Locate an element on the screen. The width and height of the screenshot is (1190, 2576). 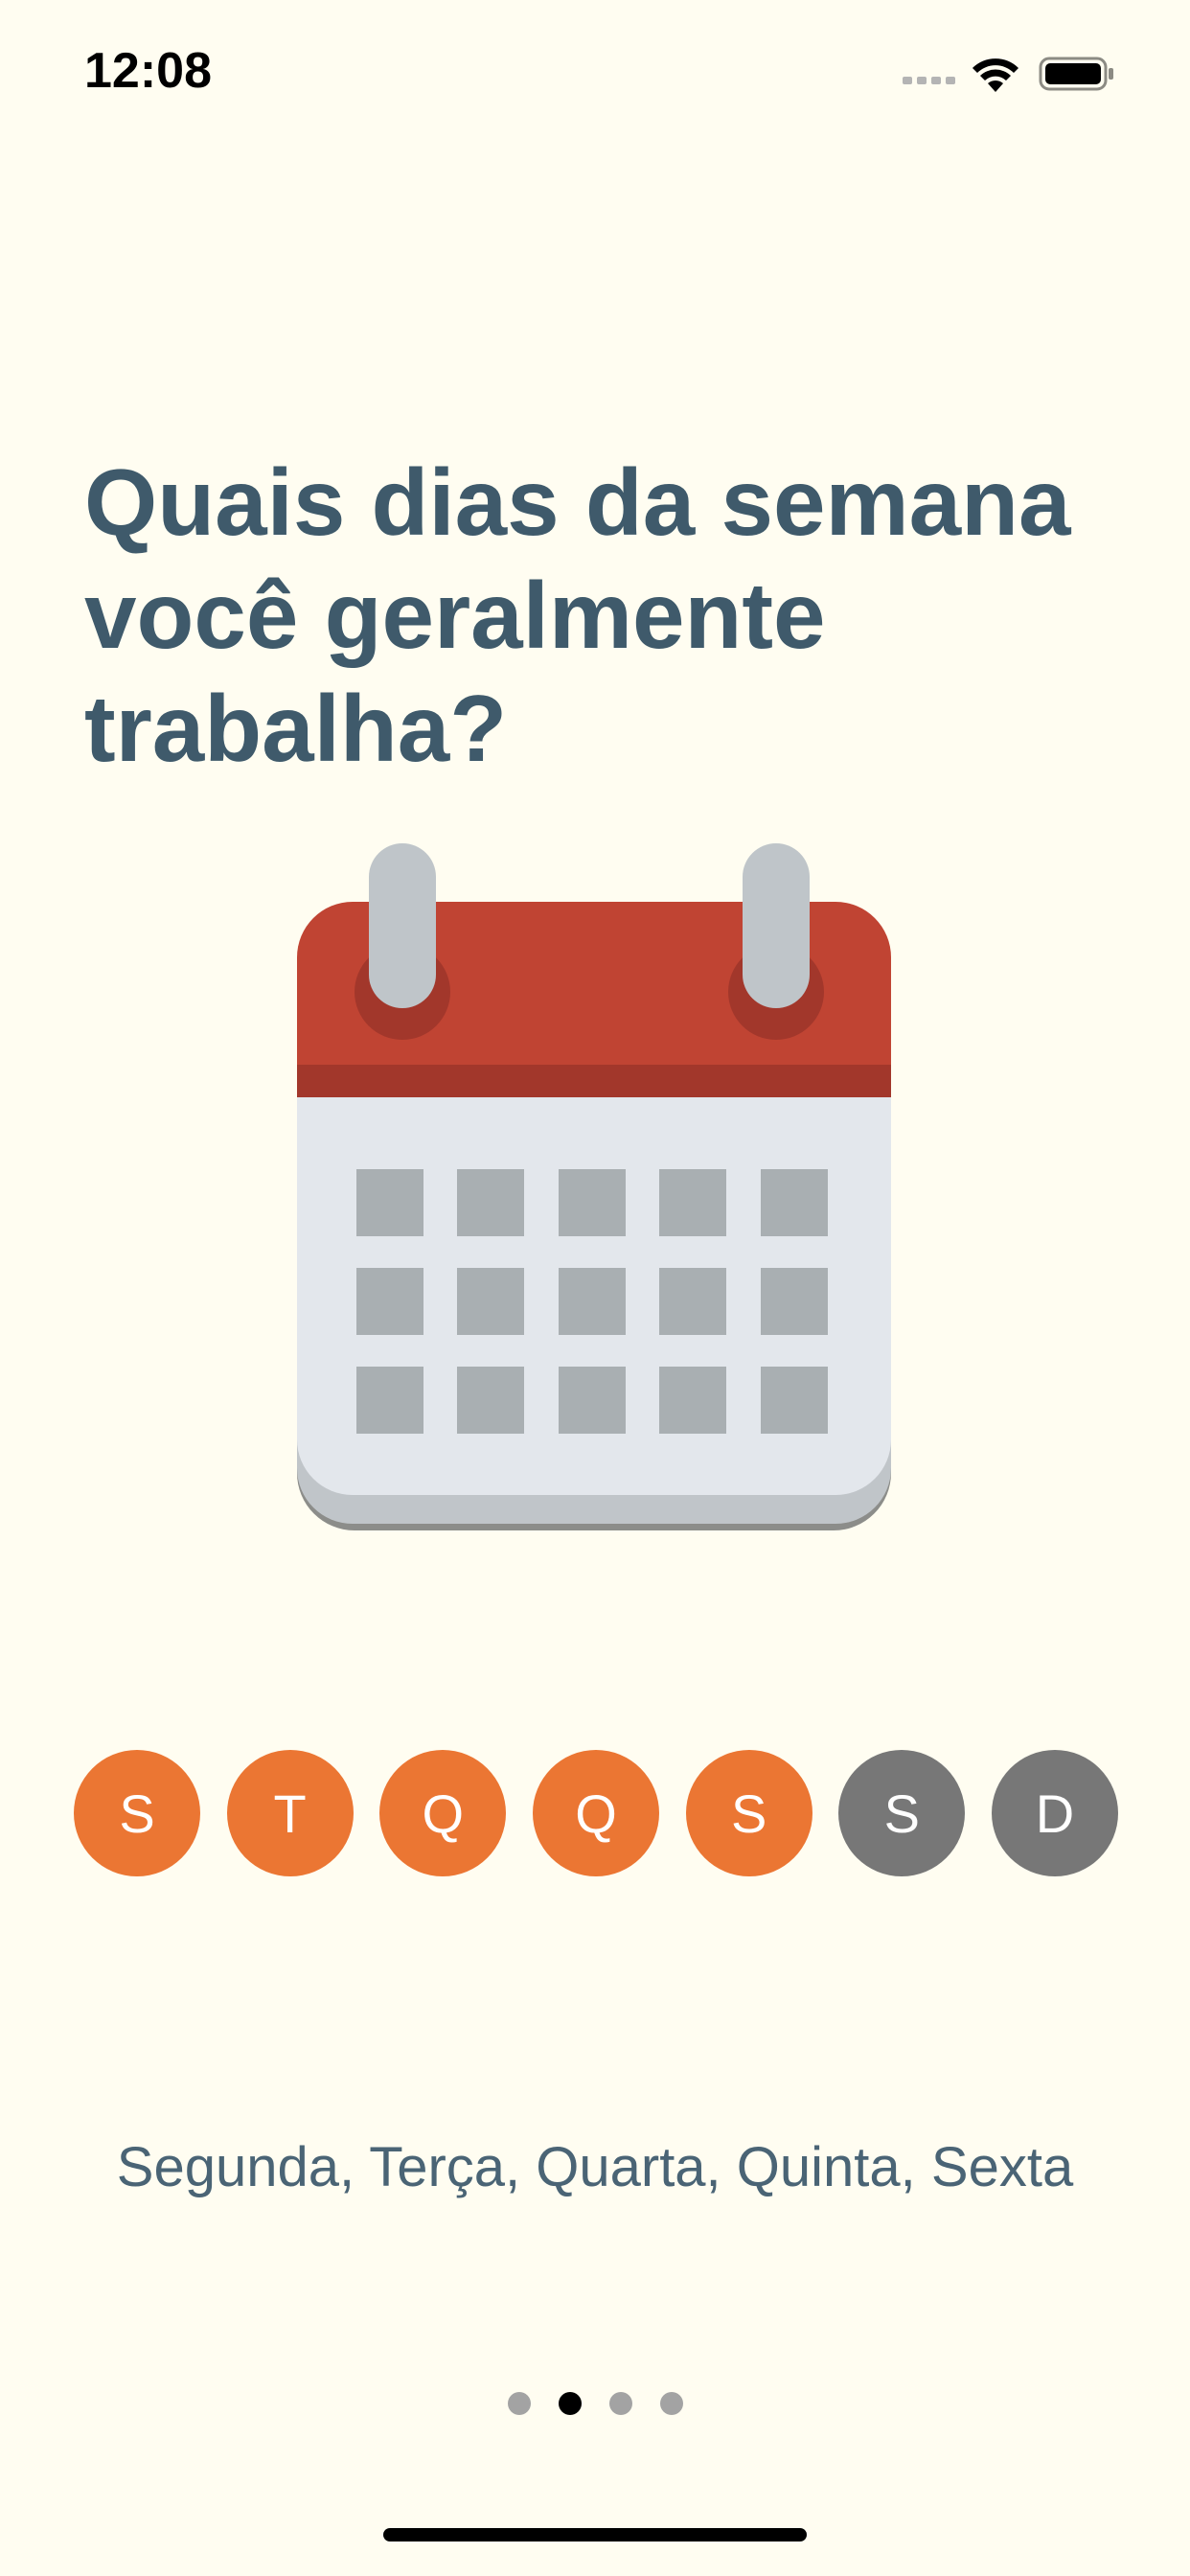
day-button-saturday: S is located at coordinates (902, 1813).